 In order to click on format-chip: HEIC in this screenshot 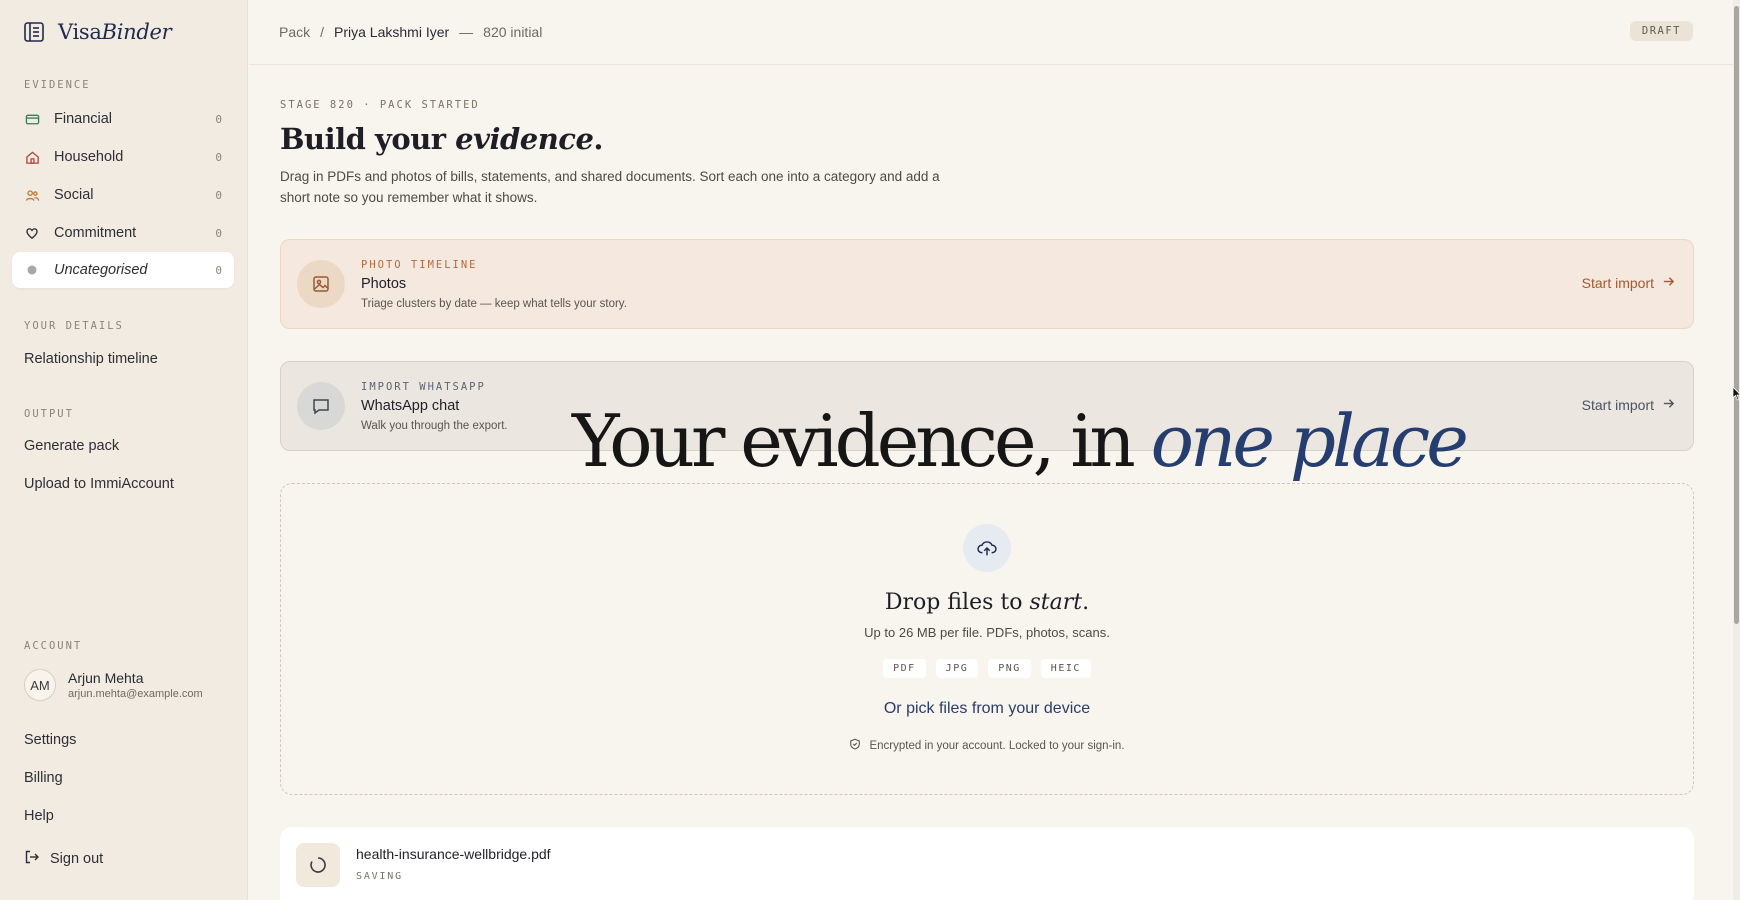, I will do `click(1065, 668)`.